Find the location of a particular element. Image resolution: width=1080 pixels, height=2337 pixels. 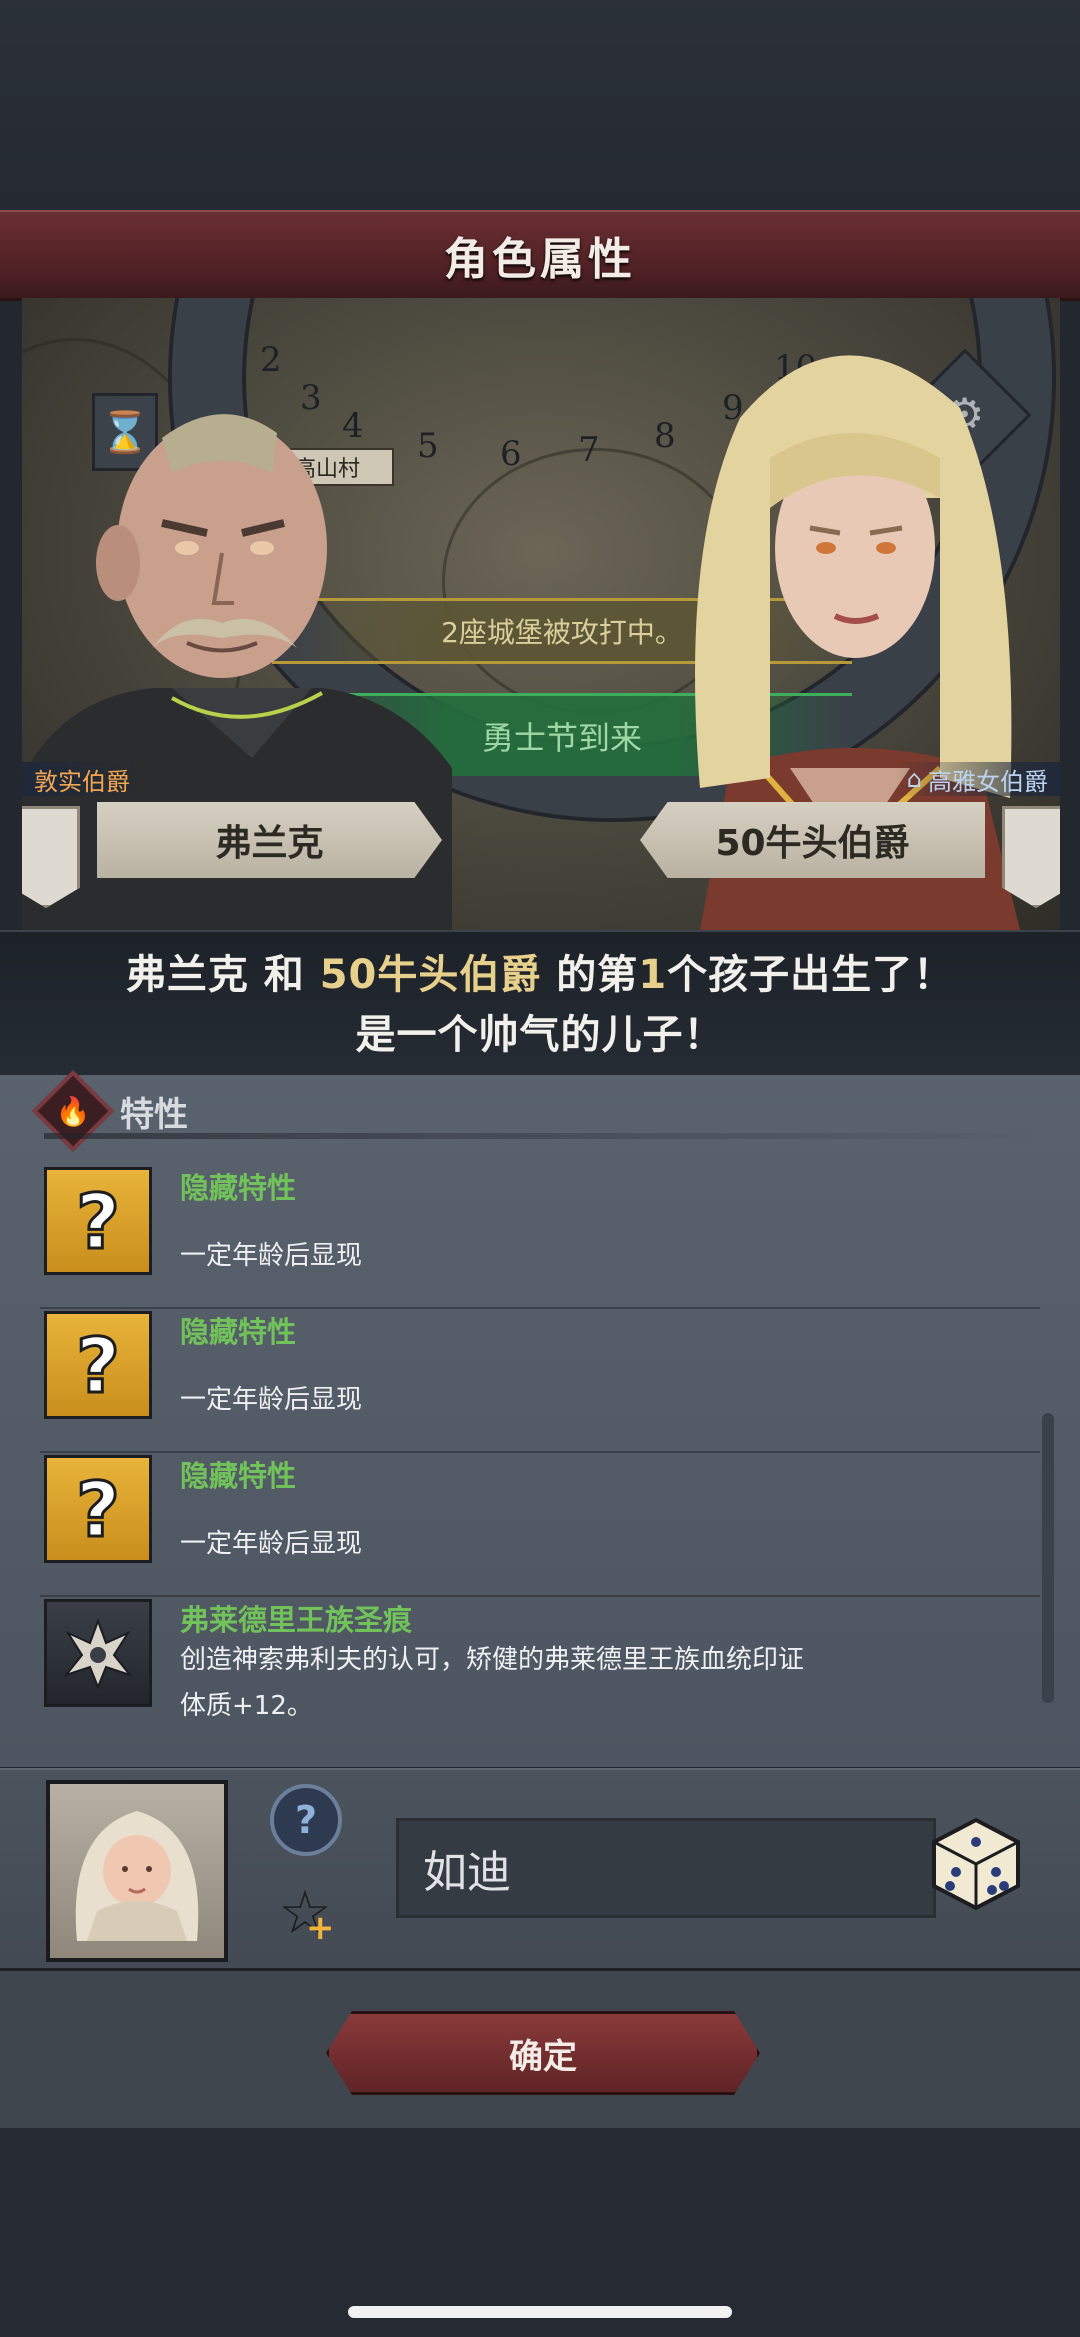

top-backdrop is located at coordinates (540, 105).